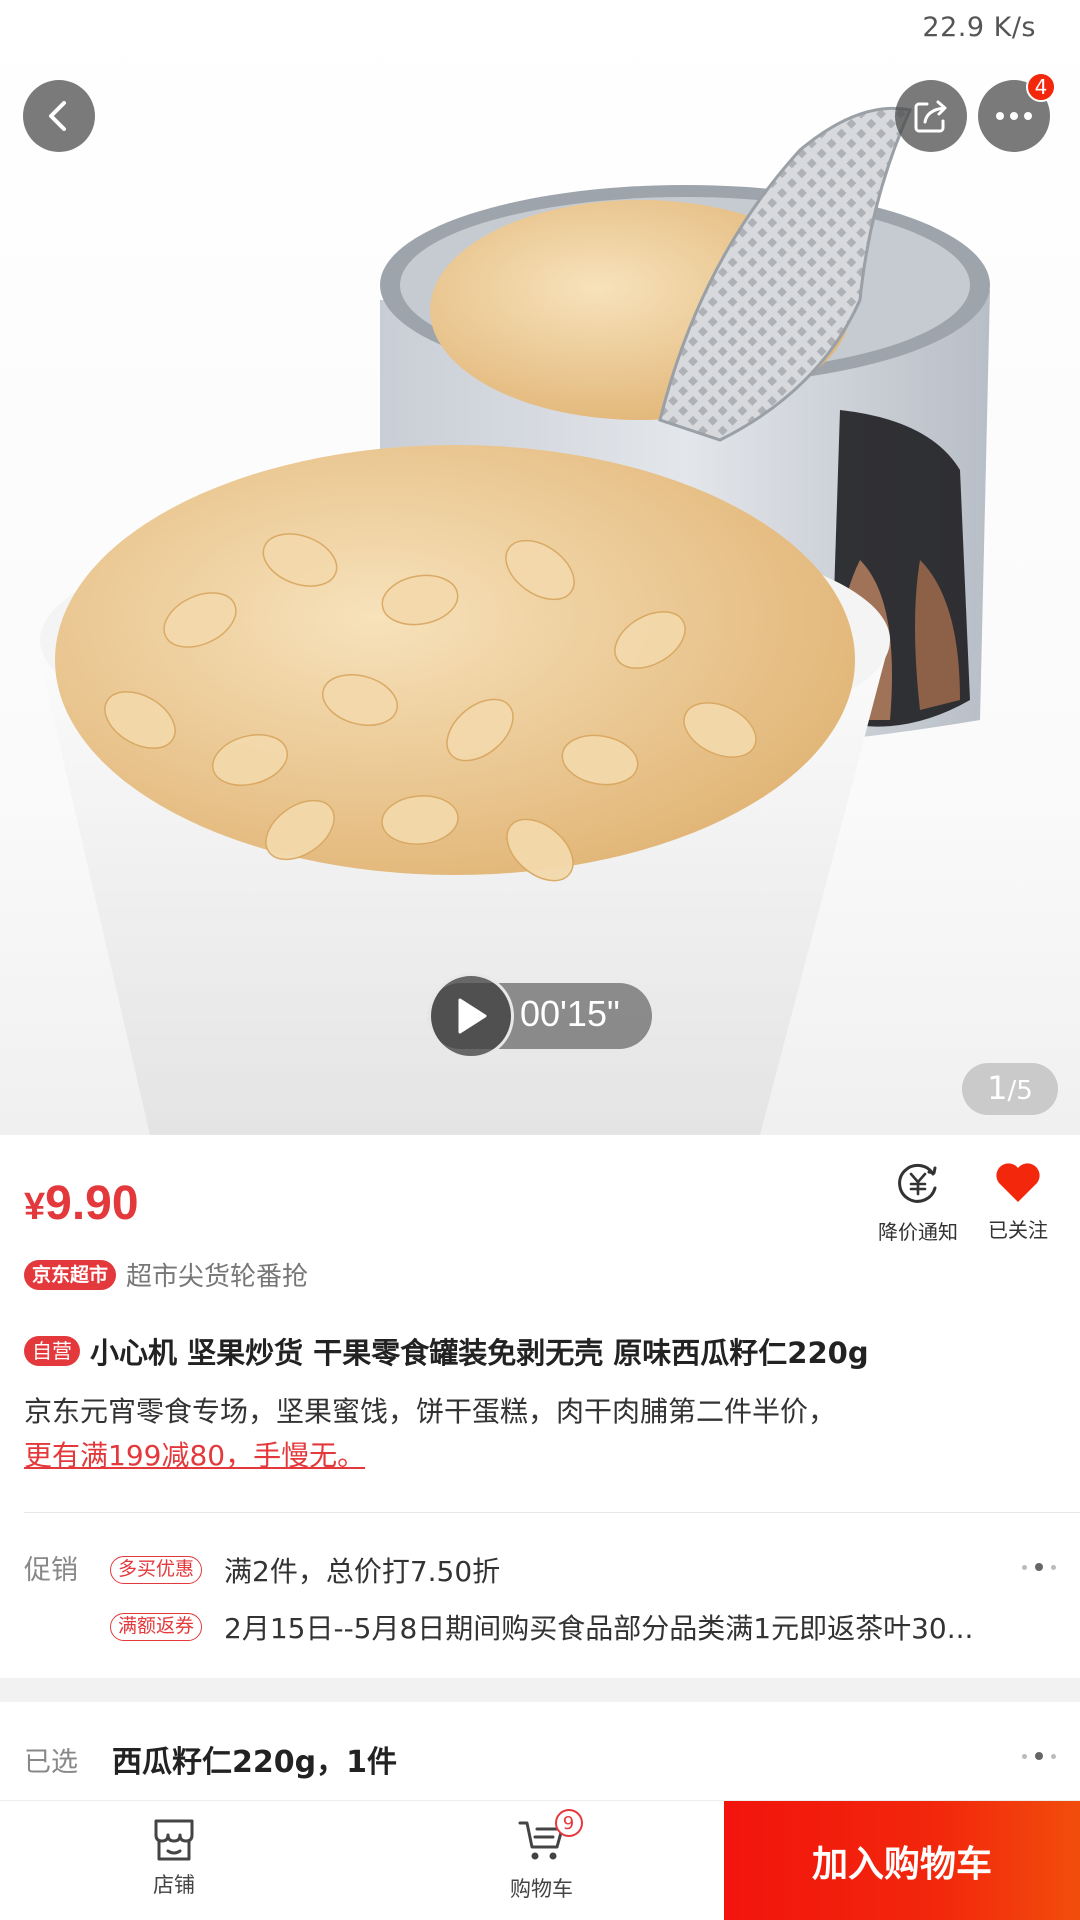 The image size is (1080, 1920). What do you see at coordinates (1024, 1091) in the screenshot?
I see `gallery-total-pages: 5` at bounding box center [1024, 1091].